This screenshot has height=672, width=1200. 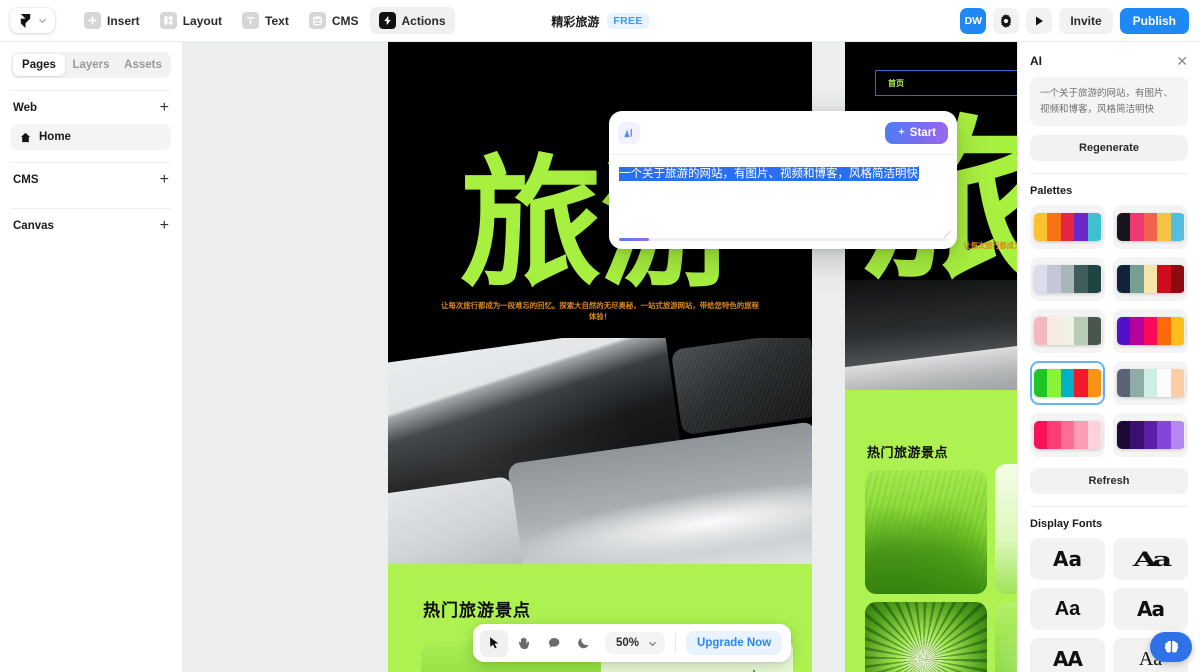 What do you see at coordinates (1182, 61) in the screenshot?
I see `close-icon: ✕` at bounding box center [1182, 61].